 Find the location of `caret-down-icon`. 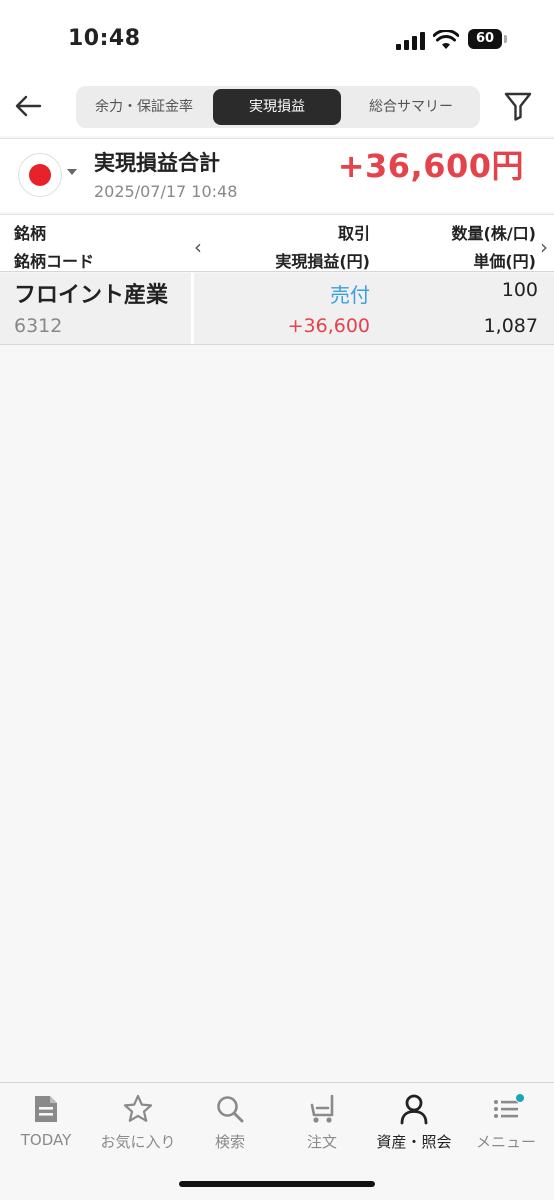

caret-down-icon is located at coordinates (72, 172).